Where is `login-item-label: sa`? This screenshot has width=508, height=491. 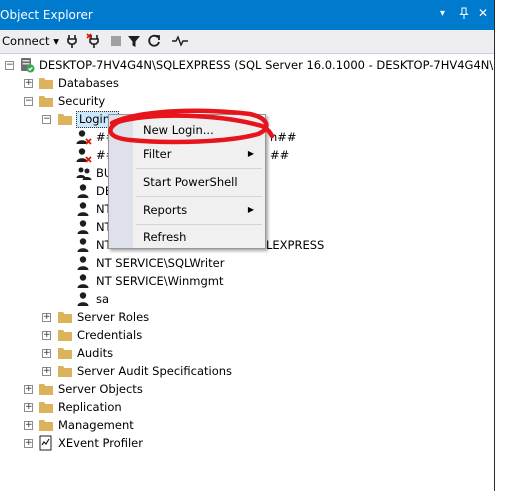 login-item-label: sa is located at coordinates (103, 299).